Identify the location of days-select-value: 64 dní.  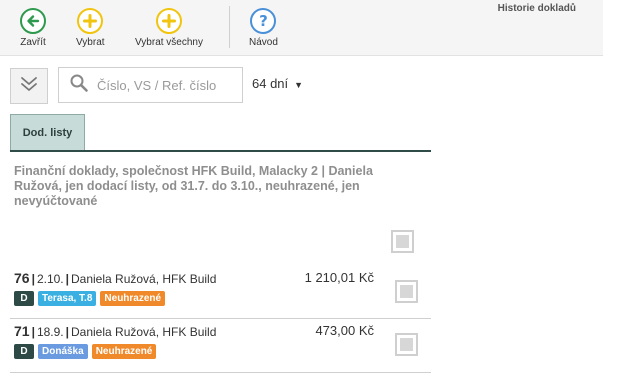
(270, 83).